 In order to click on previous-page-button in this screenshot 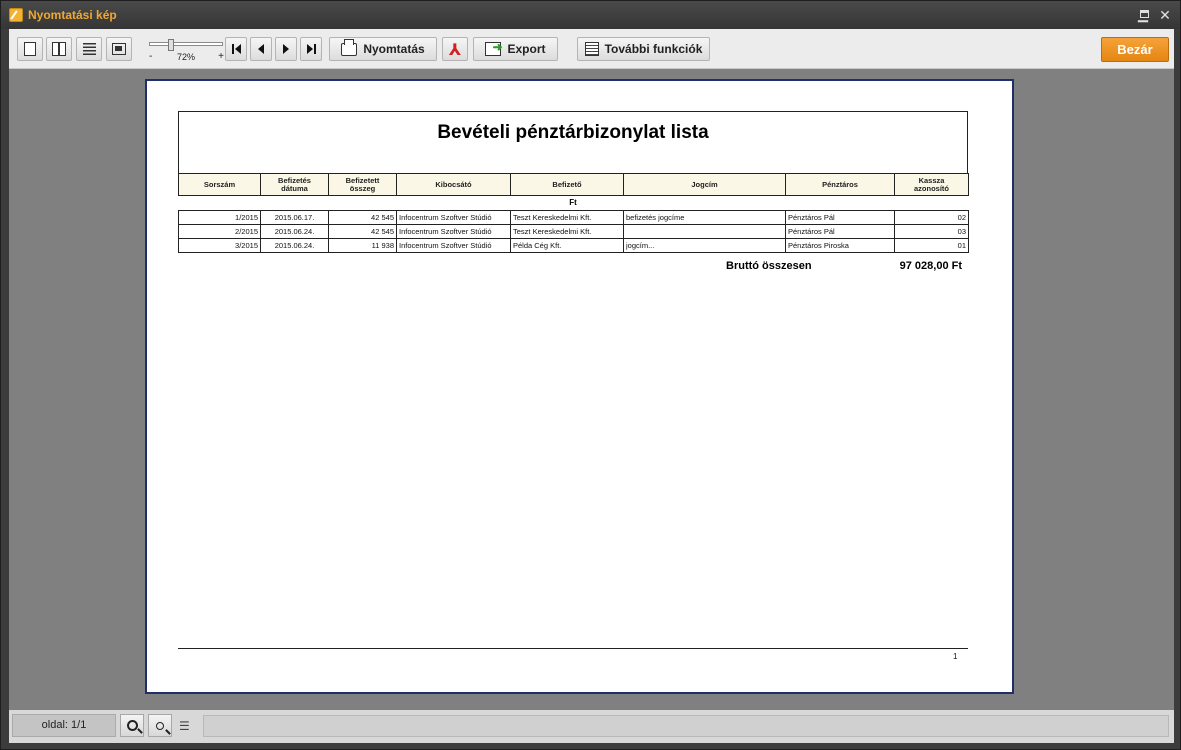, I will do `click(261, 49)`.